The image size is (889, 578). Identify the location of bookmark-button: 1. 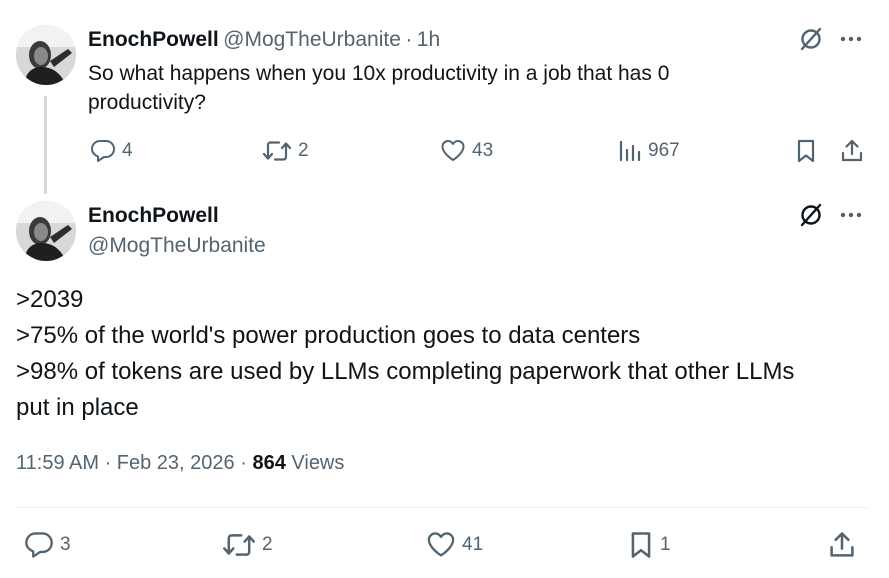
(649, 545).